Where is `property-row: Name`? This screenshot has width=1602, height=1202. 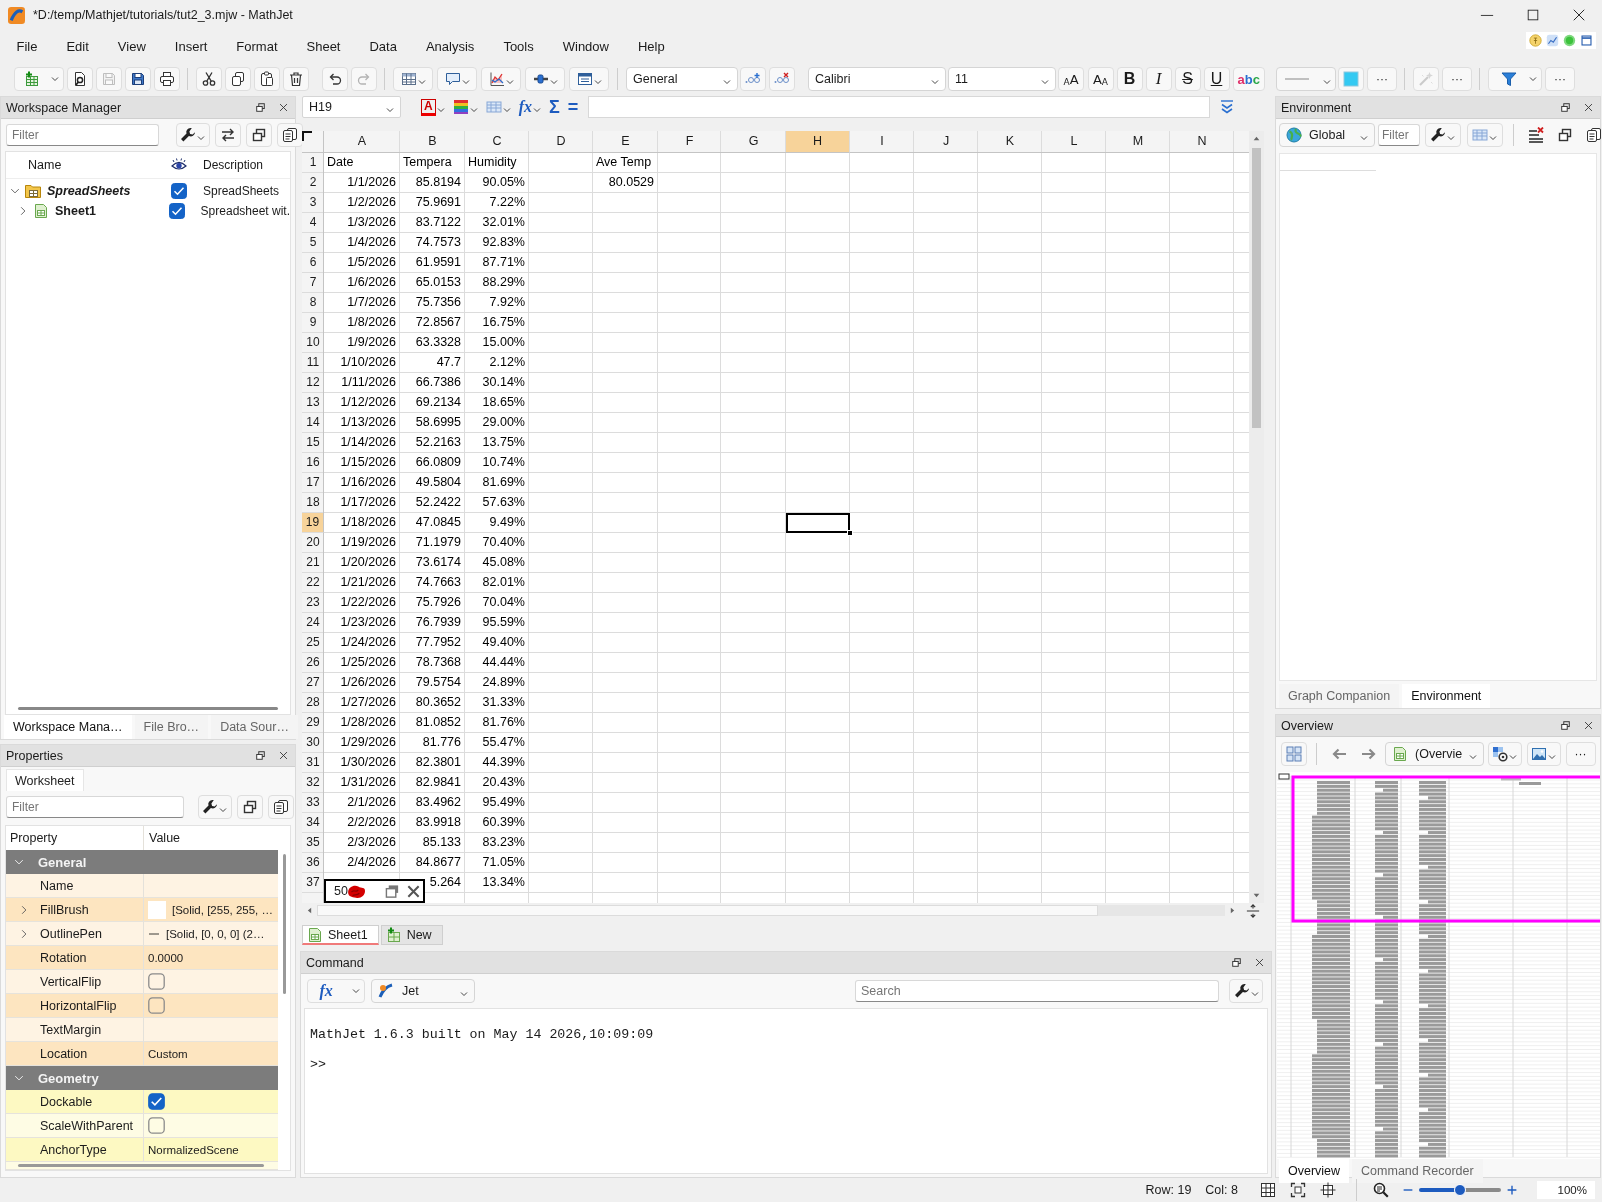 property-row: Name is located at coordinates (142, 886).